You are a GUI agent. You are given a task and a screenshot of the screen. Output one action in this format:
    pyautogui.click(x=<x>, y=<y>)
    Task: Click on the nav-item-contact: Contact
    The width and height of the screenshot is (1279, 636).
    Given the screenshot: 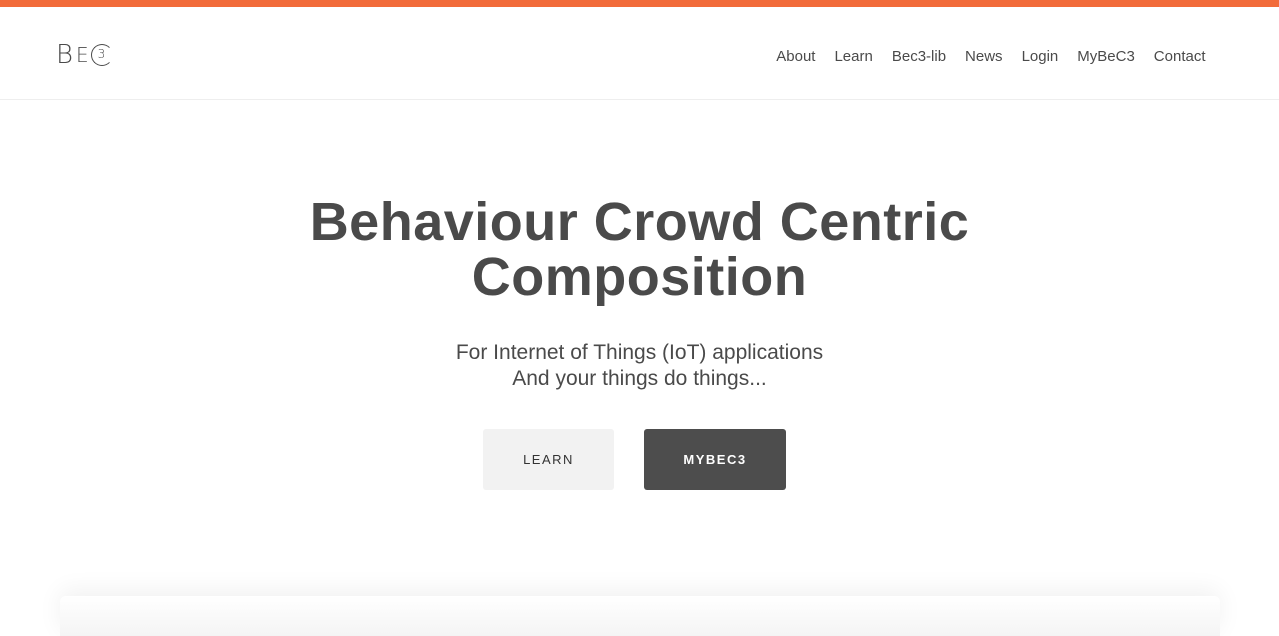 What is the action you would take?
    pyautogui.click(x=1179, y=57)
    